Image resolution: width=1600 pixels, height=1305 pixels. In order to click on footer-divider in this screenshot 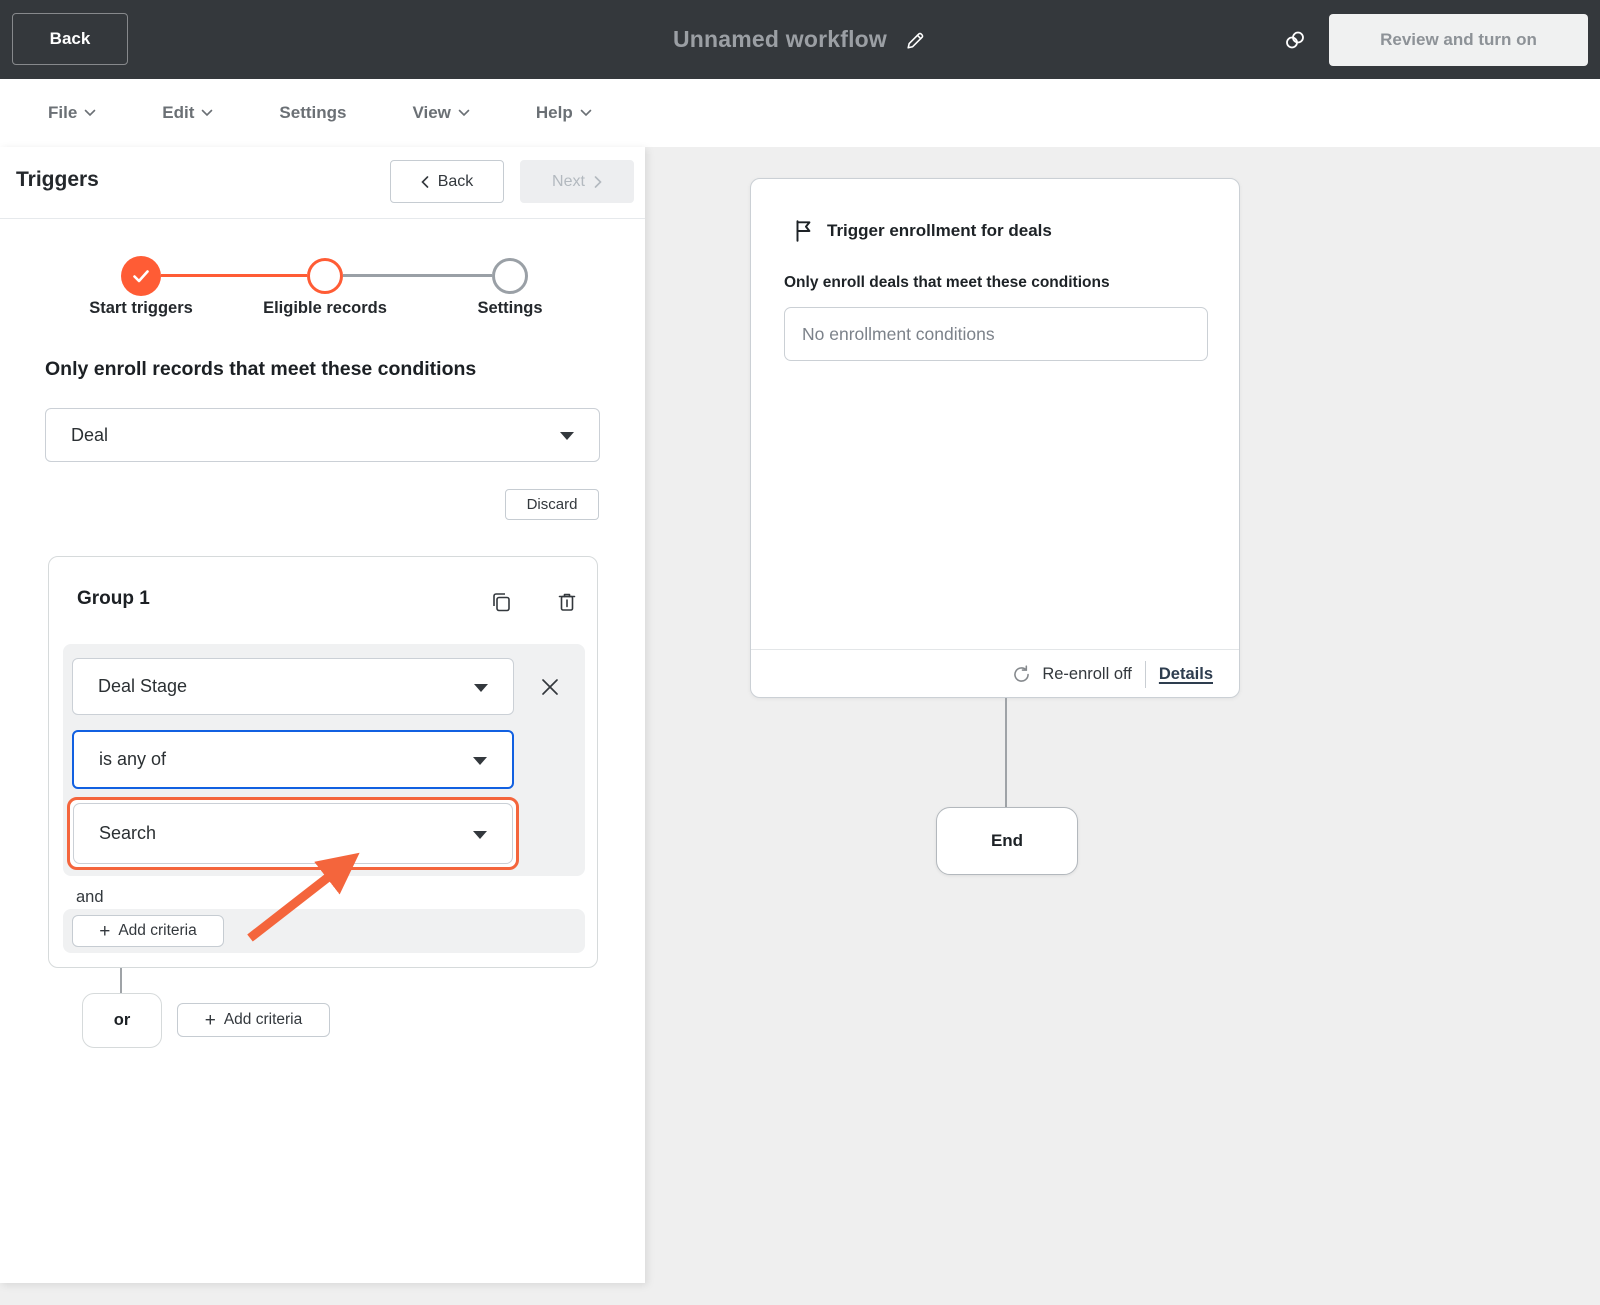, I will do `click(1145, 674)`.